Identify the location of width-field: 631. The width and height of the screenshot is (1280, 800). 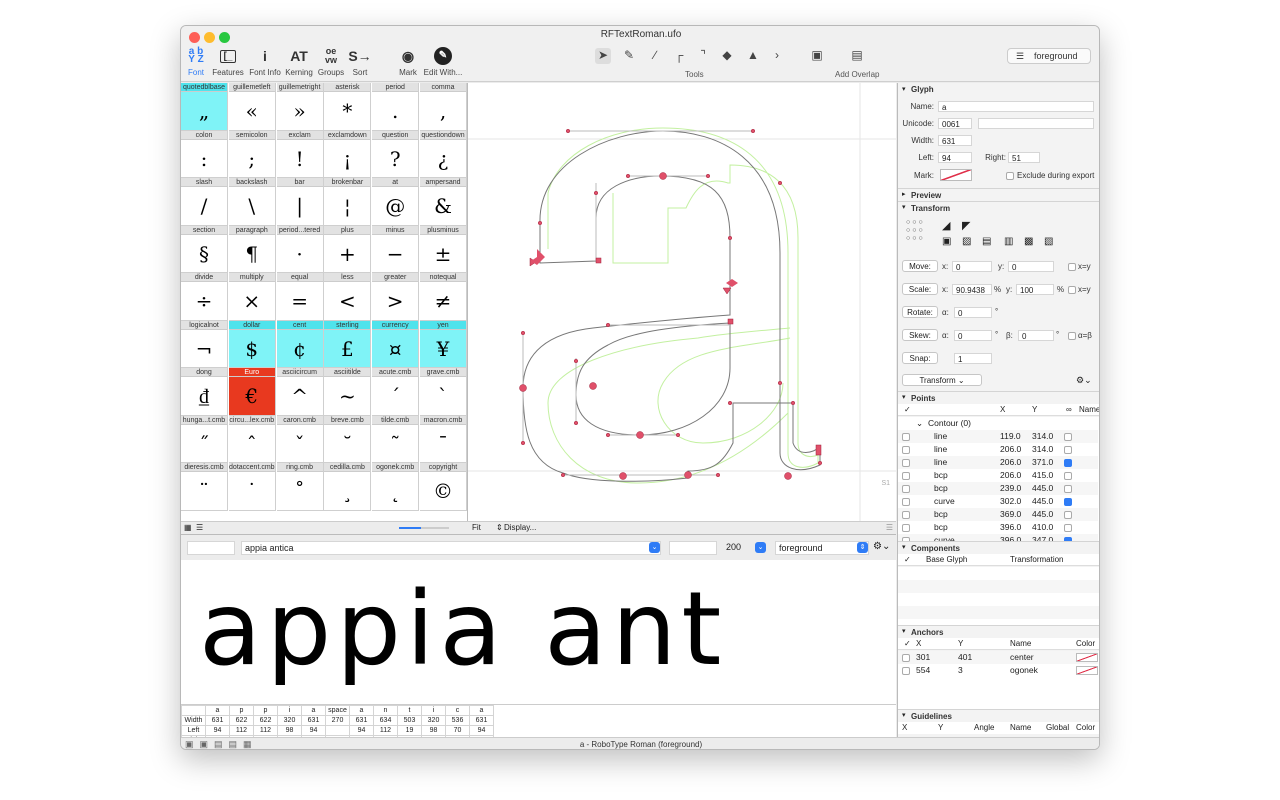
(955, 140).